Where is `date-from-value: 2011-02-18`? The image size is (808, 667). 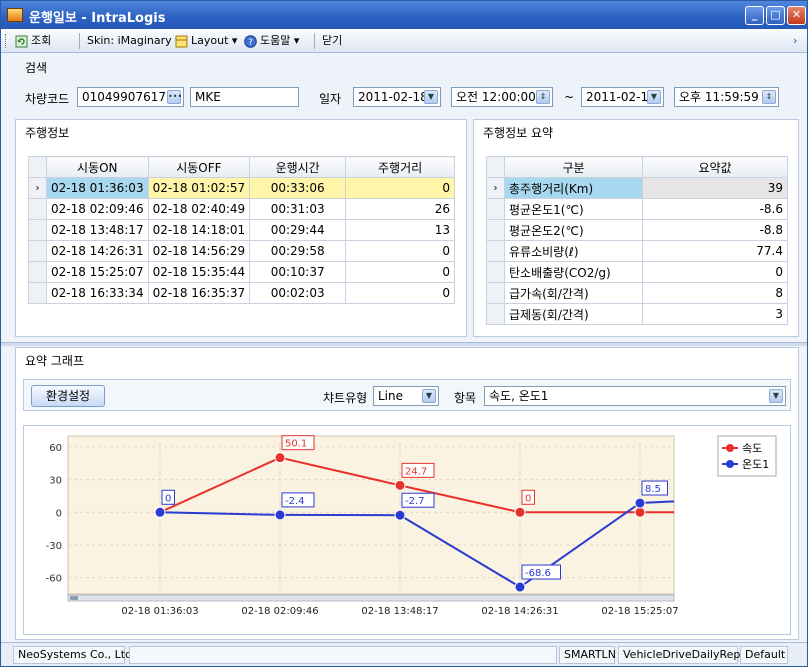 date-from-value: 2011-02-18 is located at coordinates (393, 97).